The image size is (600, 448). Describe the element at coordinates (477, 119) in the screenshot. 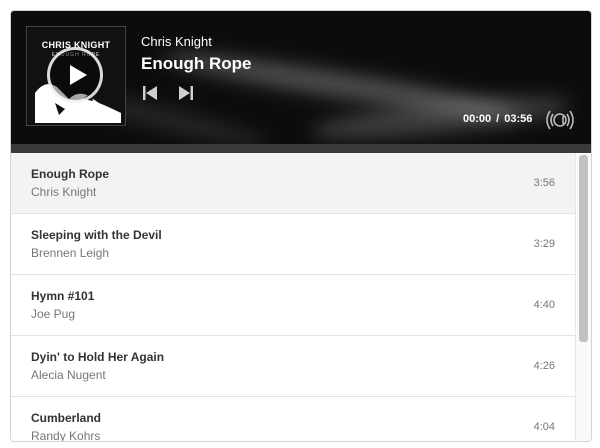

I see `current-time: 00:00` at that location.